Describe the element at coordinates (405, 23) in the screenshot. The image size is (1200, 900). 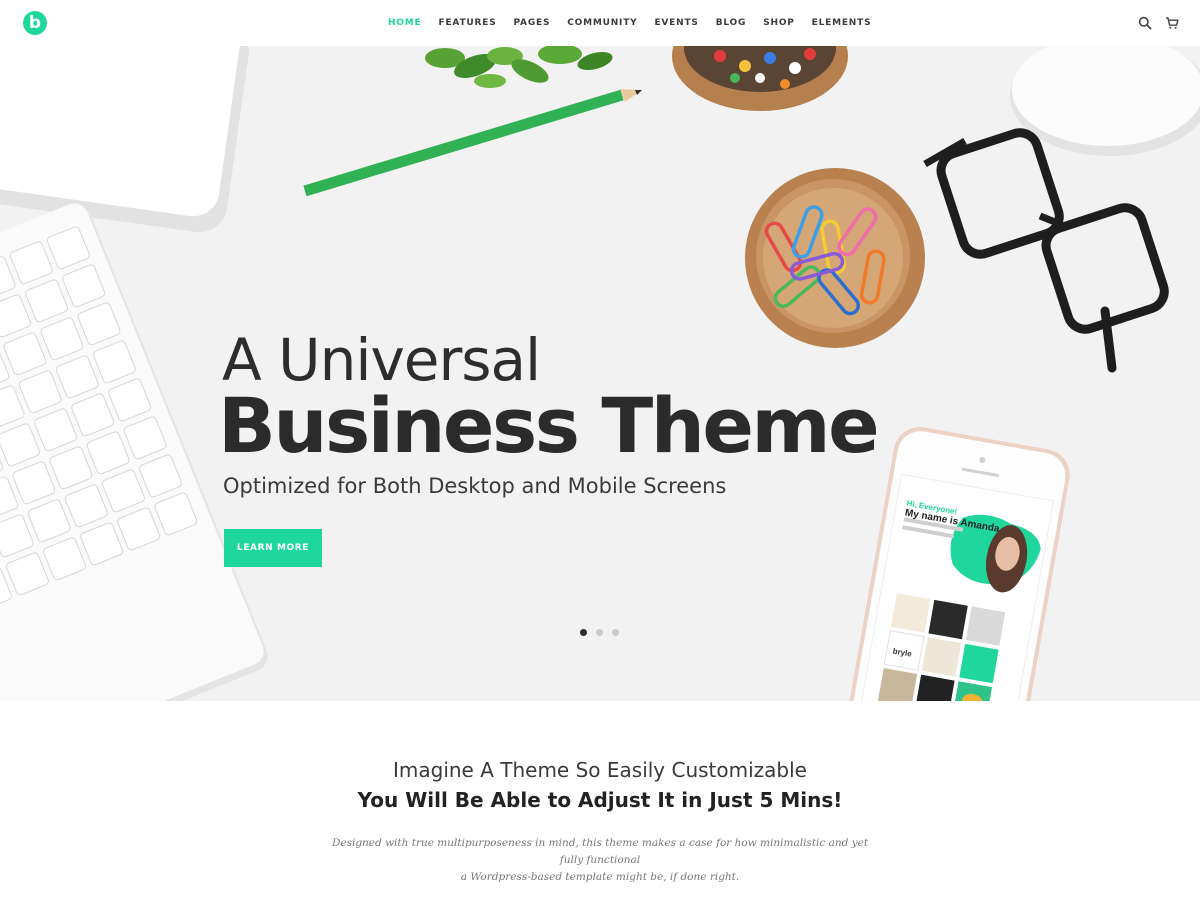
I see `nav-home: HOME` at that location.